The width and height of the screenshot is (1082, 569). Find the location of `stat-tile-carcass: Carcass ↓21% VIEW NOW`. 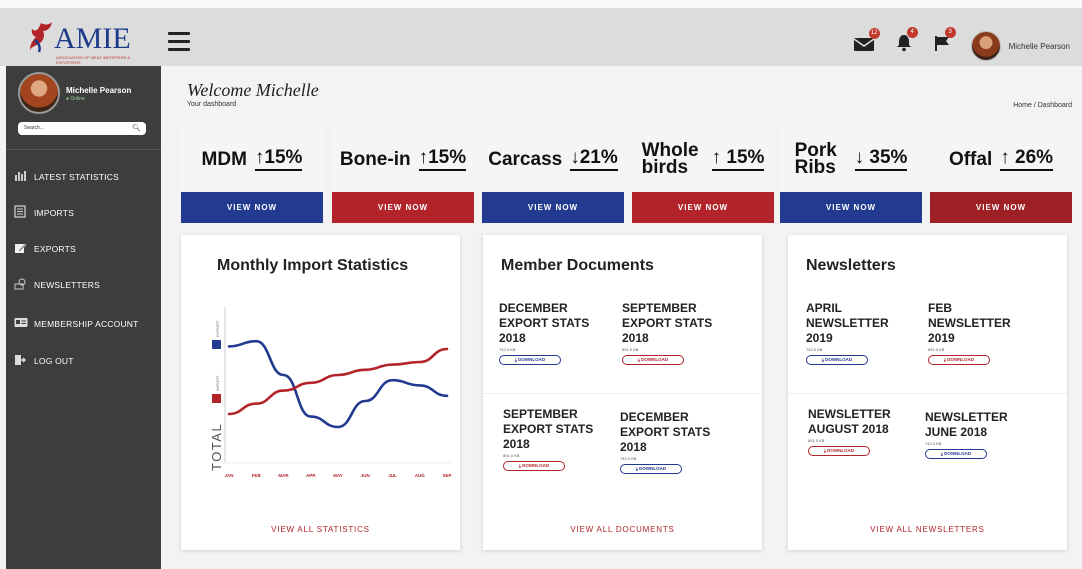

stat-tile-carcass: Carcass ↓21% VIEW NOW is located at coordinates (553, 174).